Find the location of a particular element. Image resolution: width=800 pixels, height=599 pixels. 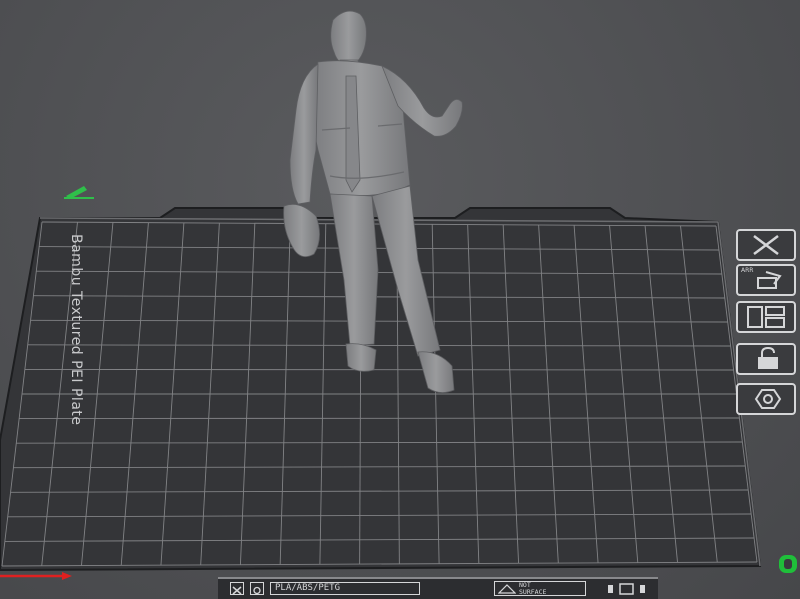

close-plate-button is located at coordinates (766, 245).